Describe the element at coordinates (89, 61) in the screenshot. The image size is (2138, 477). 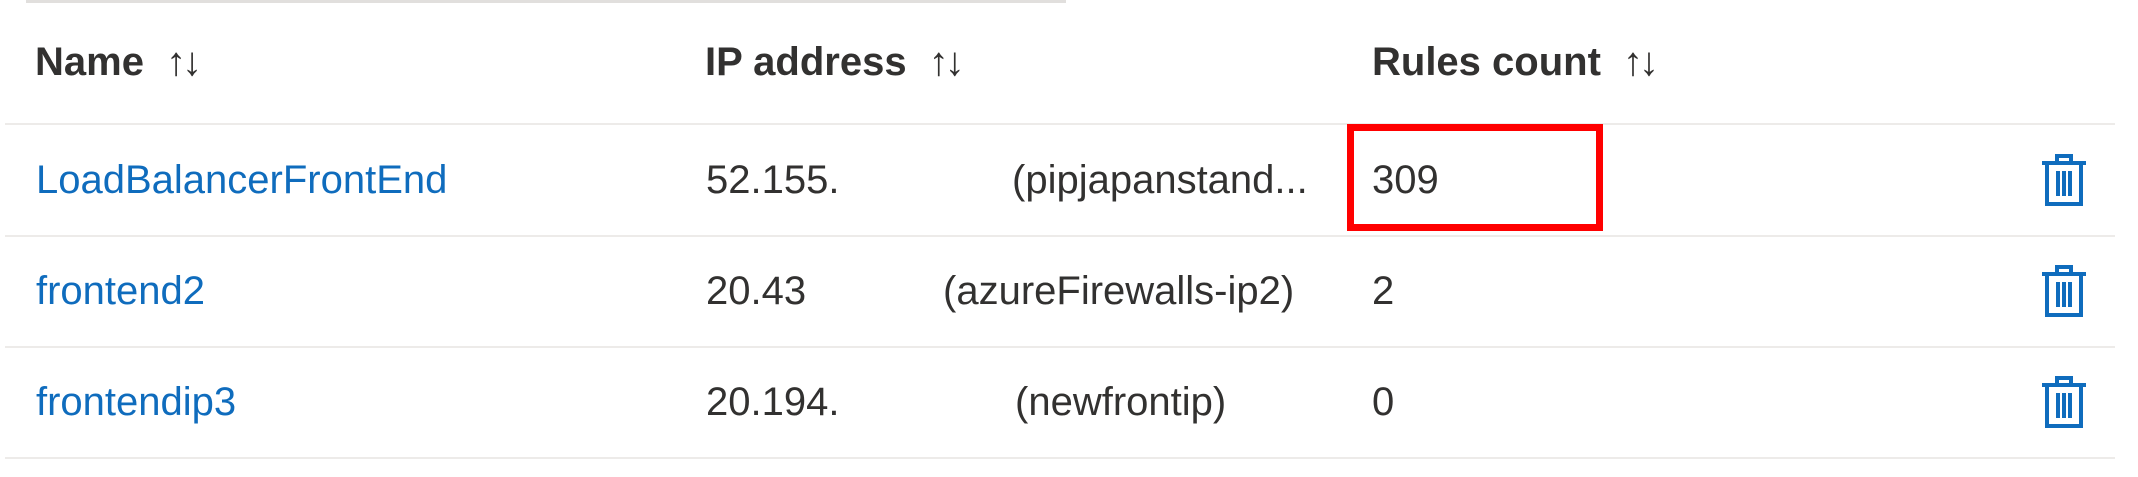
I see `column-header-label: Name` at that location.